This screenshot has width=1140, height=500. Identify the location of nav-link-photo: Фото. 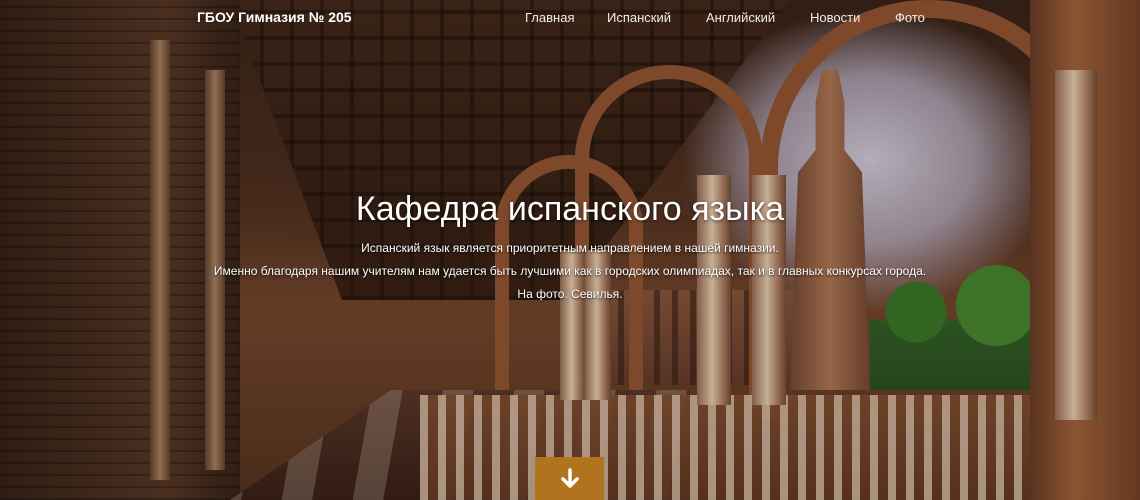
(910, 17).